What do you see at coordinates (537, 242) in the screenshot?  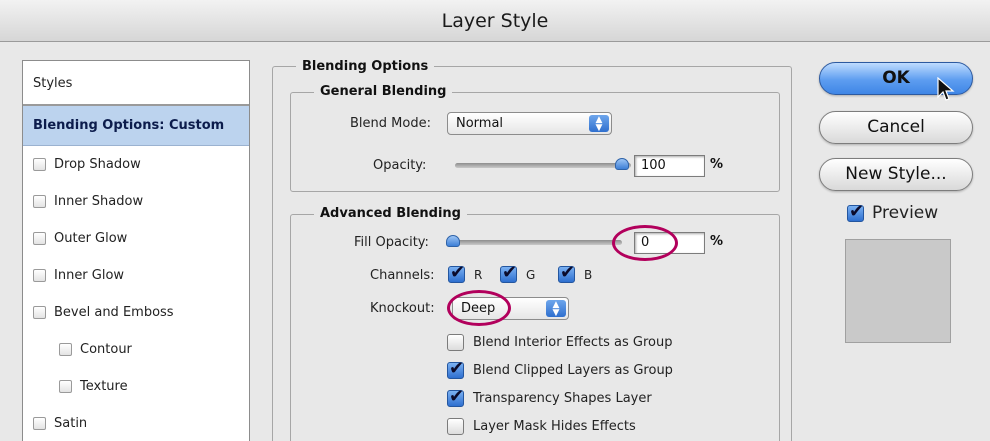 I see `fill-opacity-slider-track` at bounding box center [537, 242].